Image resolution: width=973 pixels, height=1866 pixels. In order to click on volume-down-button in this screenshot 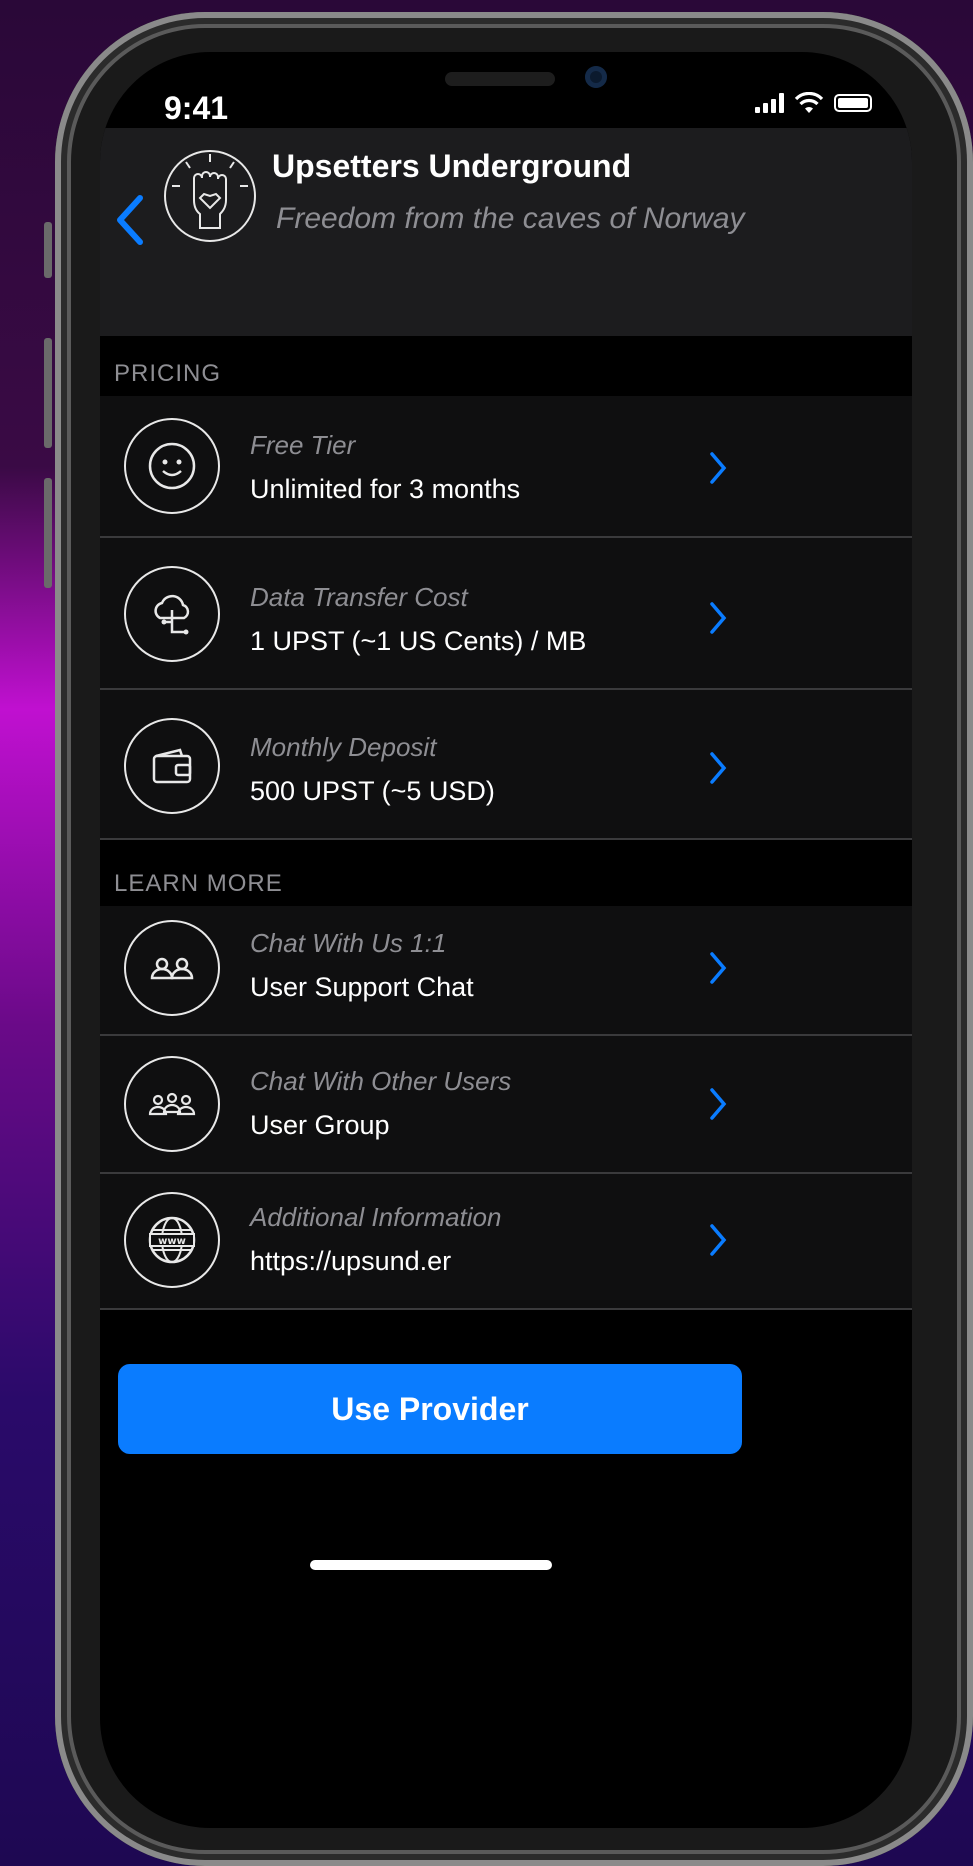, I will do `click(48, 533)`.